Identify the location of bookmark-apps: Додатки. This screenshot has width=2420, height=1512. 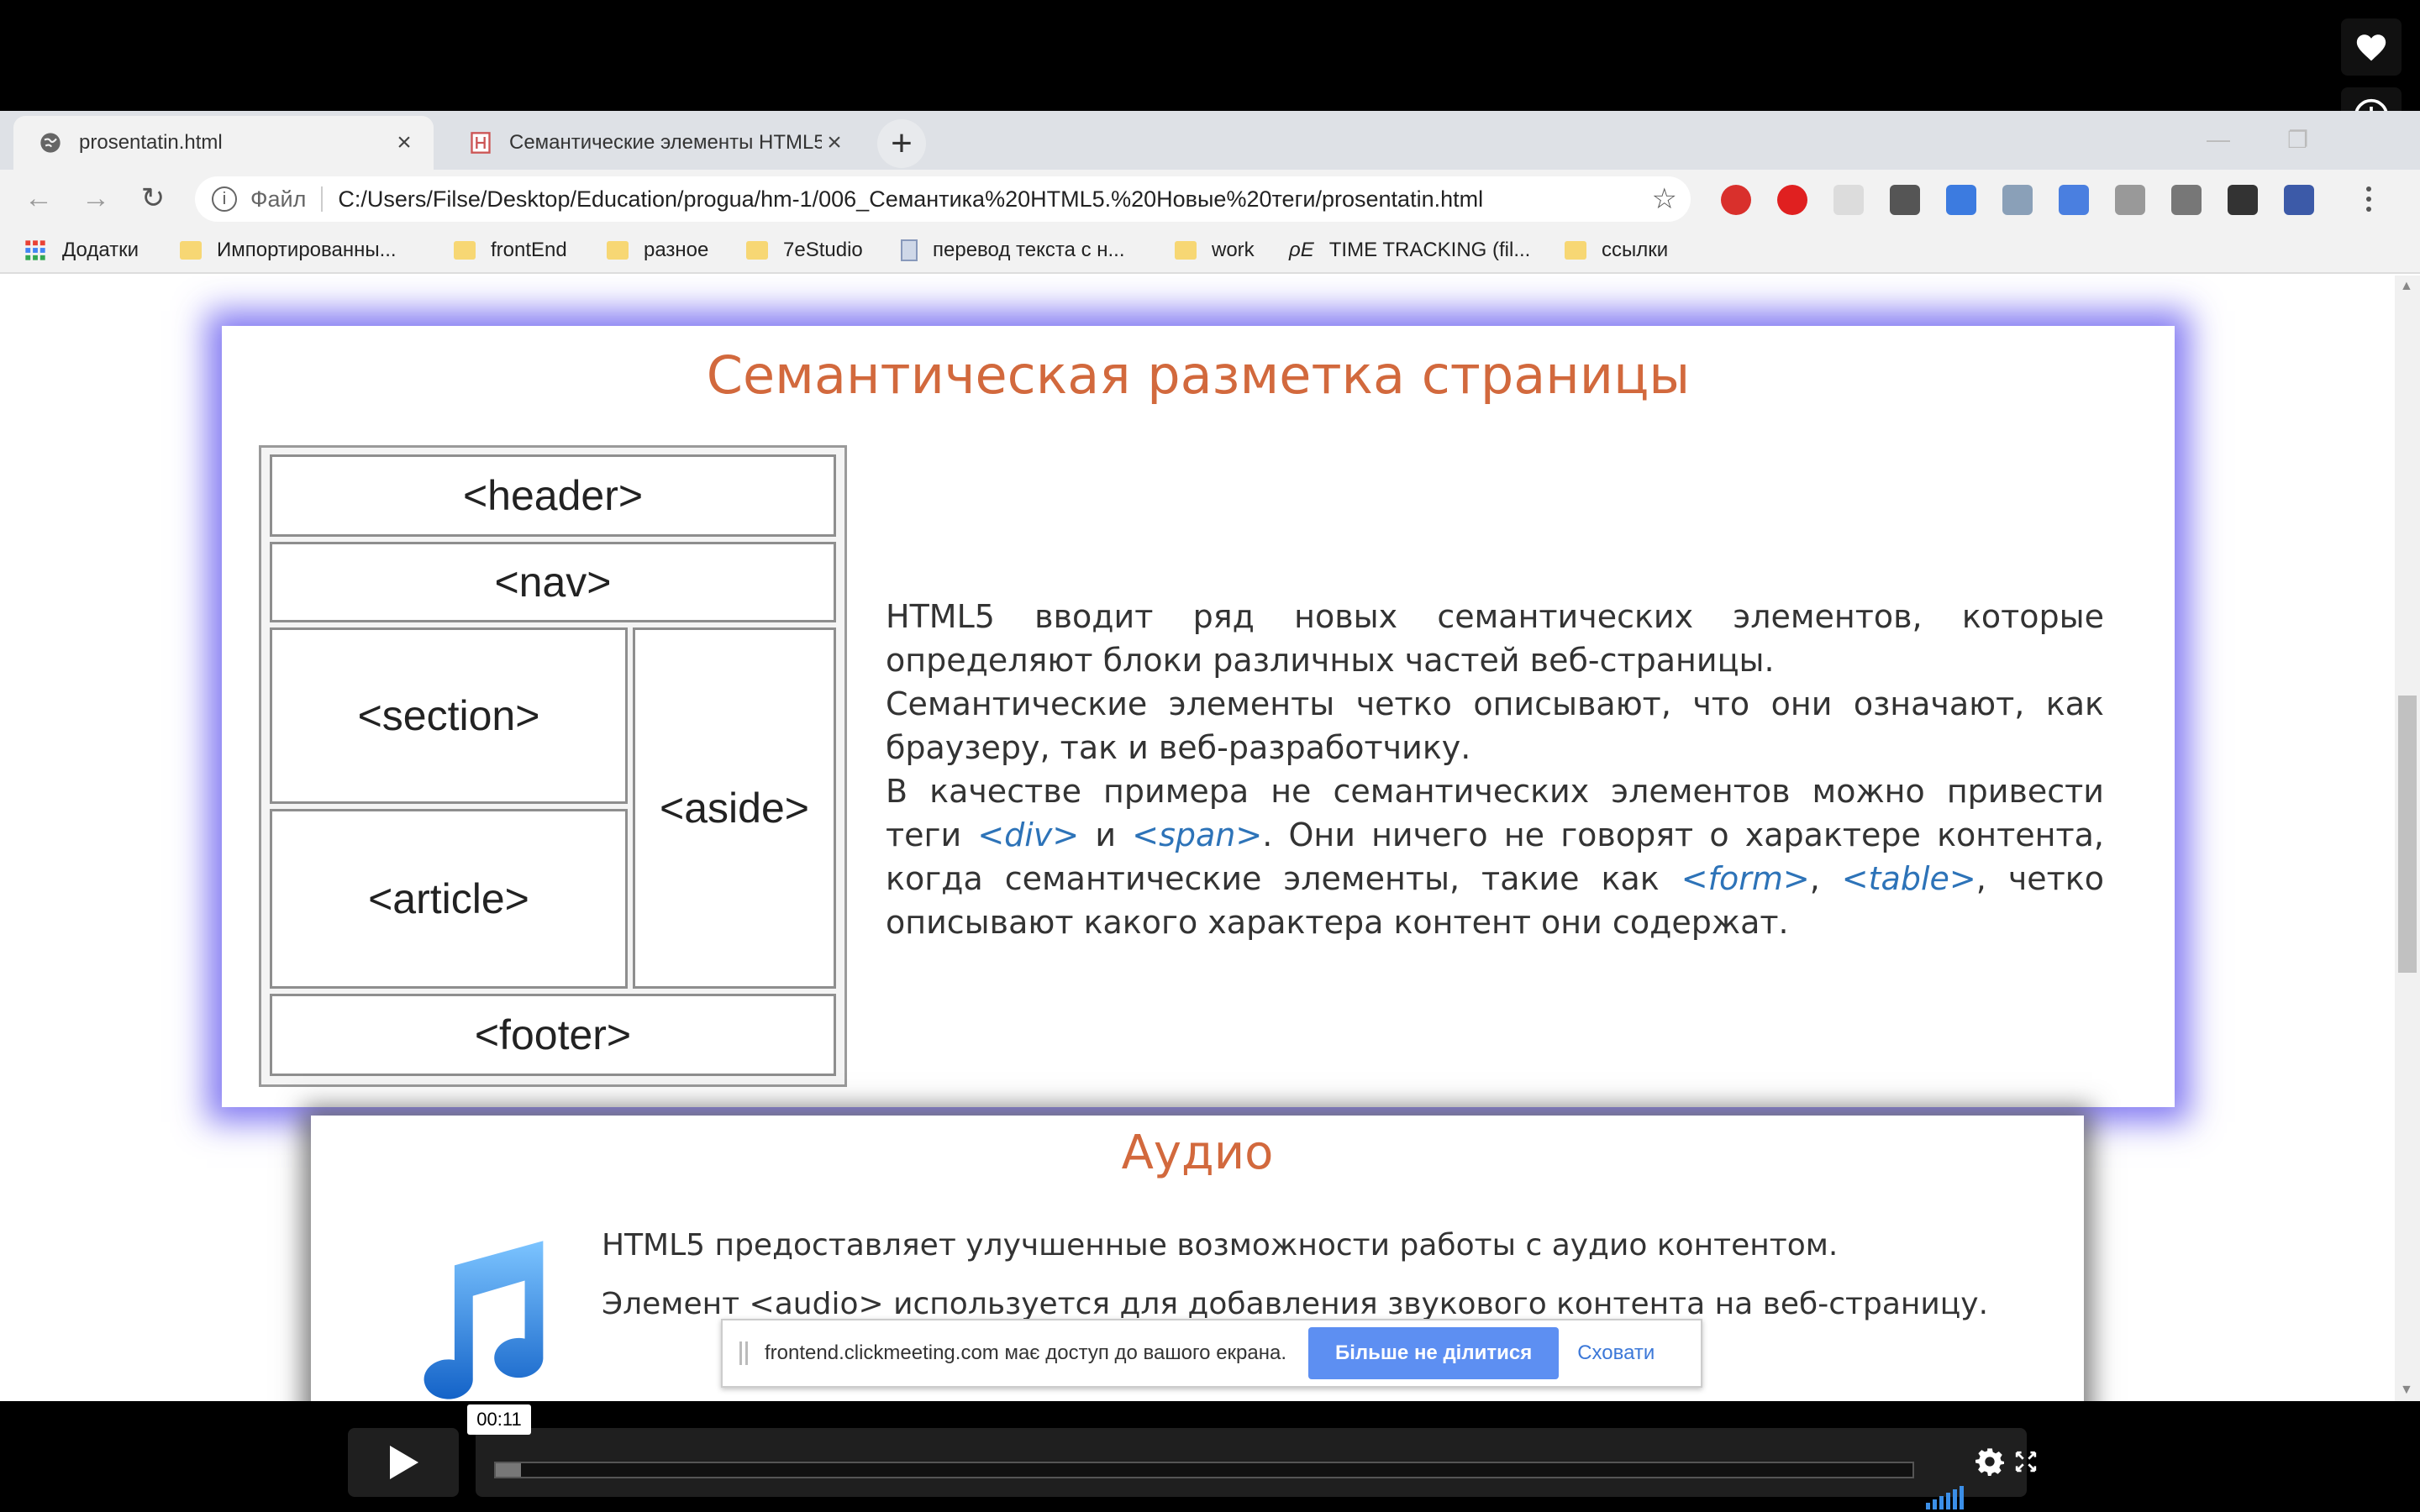
(81, 250).